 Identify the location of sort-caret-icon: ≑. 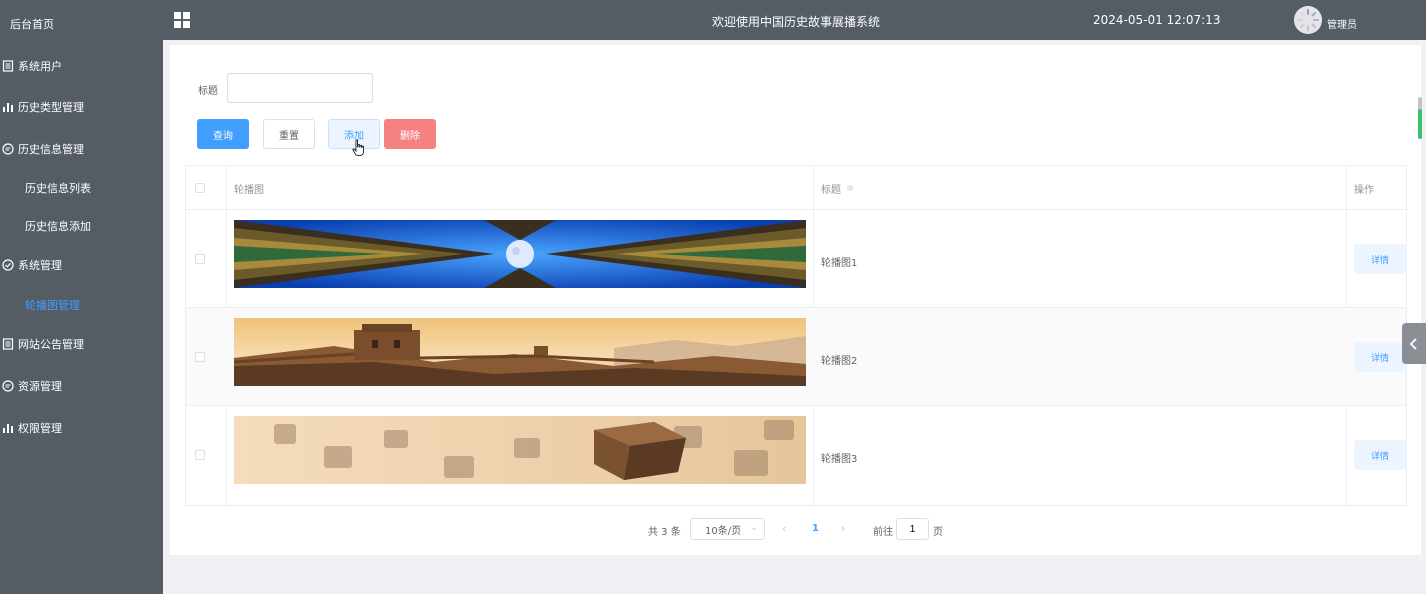
(850, 188).